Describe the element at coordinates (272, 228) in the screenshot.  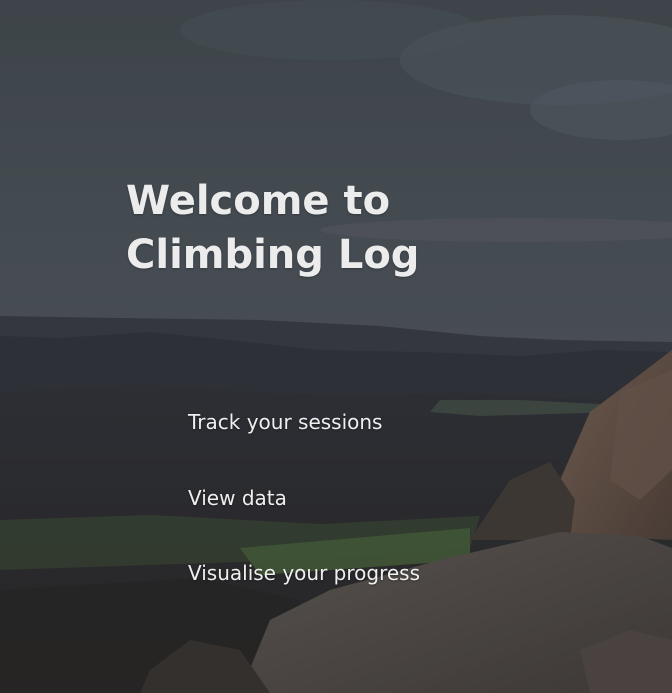
I see `page-title: Welcome to Climbing Log` at that location.